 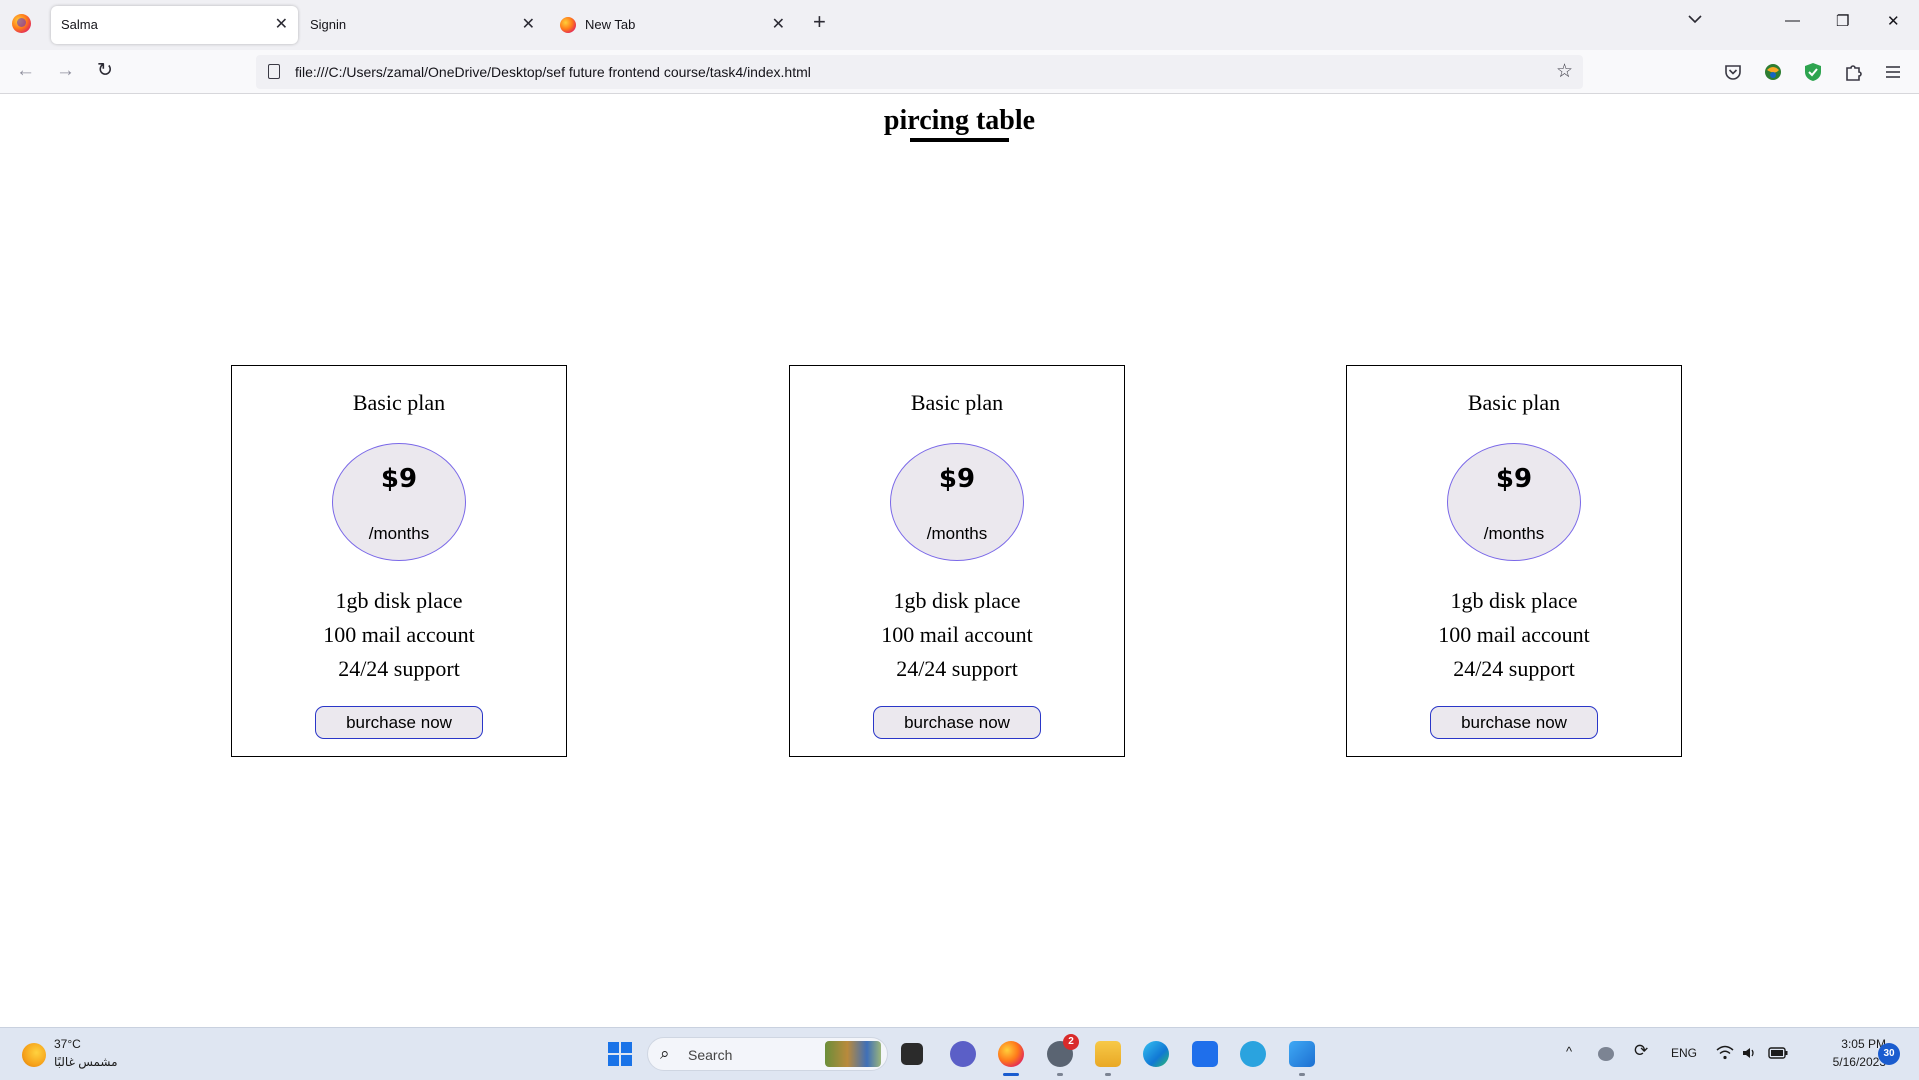 What do you see at coordinates (174, 25) in the screenshot?
I see `tab-salma: Salma ✕` at bounding box center [174, 25].